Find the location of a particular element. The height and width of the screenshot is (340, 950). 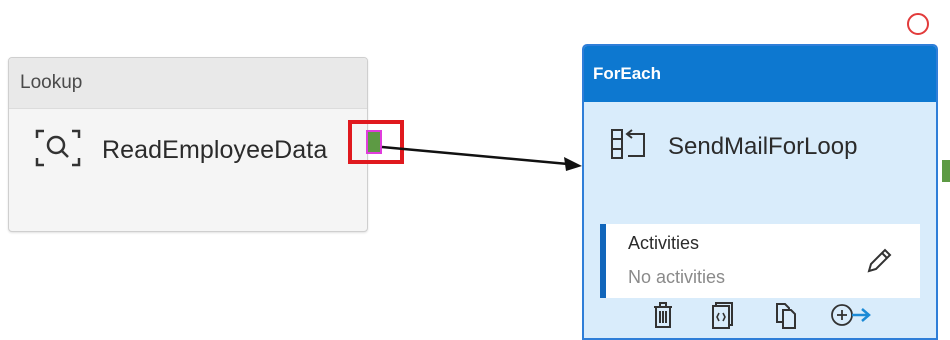

search-icon is located at coordinates (58, 150).